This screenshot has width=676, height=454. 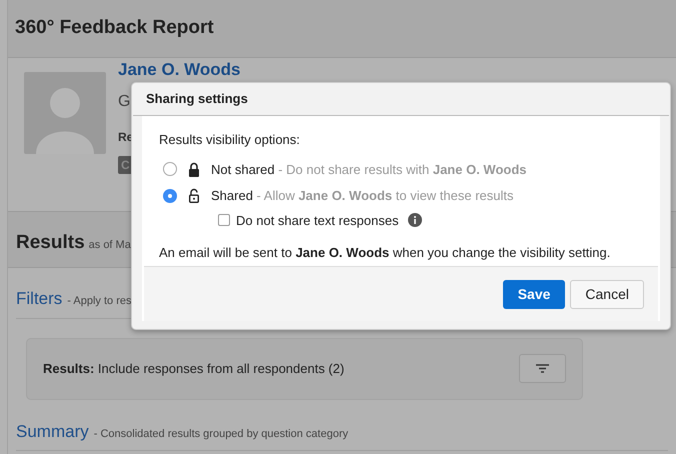 What do you see at coordinates (114, 28) in the screenshot?
I see `page-title: 360° Feedback Report` at bounding box center [114, 28].